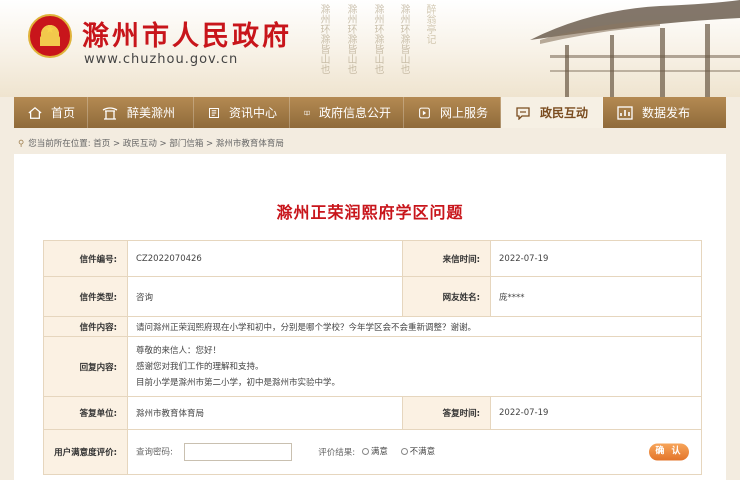  What do you see at coordinates (85, 413) in the screenshot?
I see `reply-unit-label: 答复单位:` at bounding box center [85, 413].